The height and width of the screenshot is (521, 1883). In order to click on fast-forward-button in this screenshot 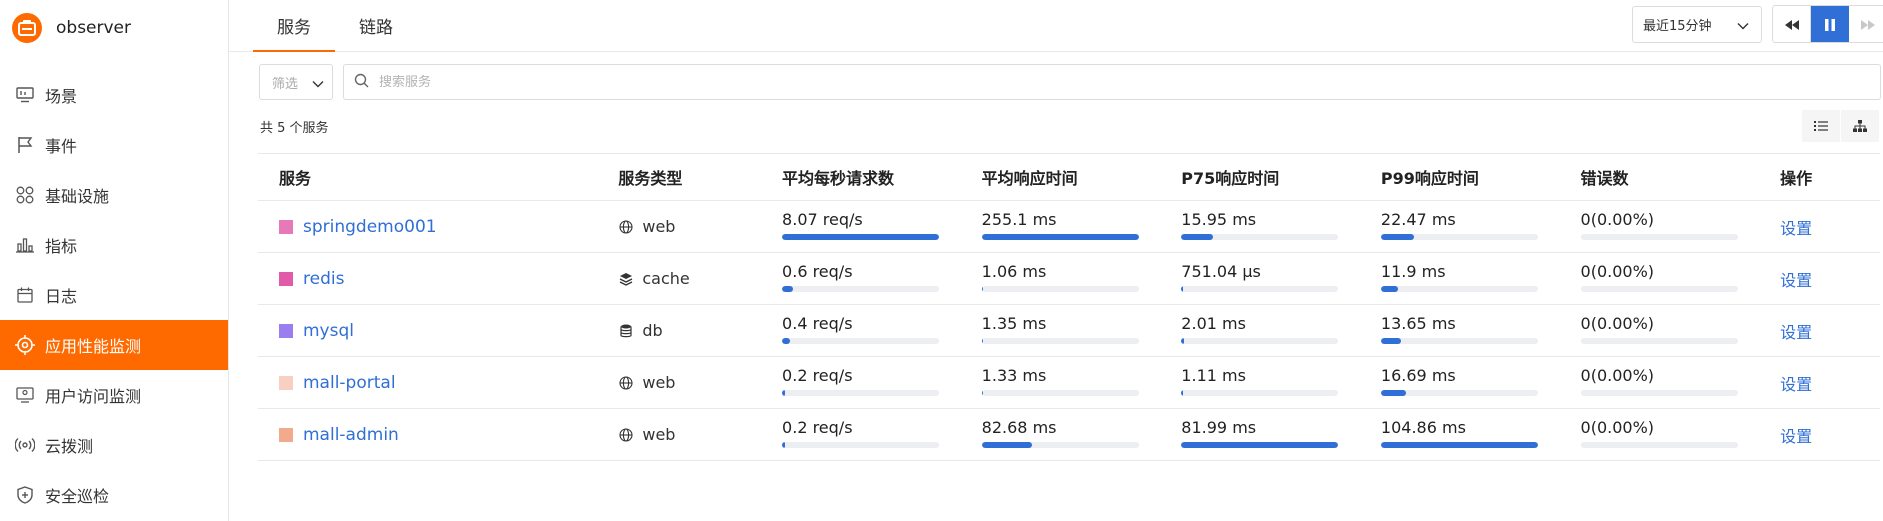, I will do `click(1866, 24)`.